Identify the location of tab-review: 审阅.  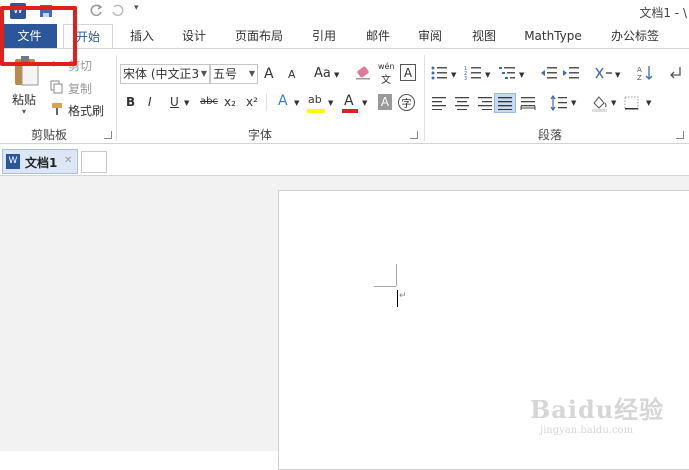
(430, 36).